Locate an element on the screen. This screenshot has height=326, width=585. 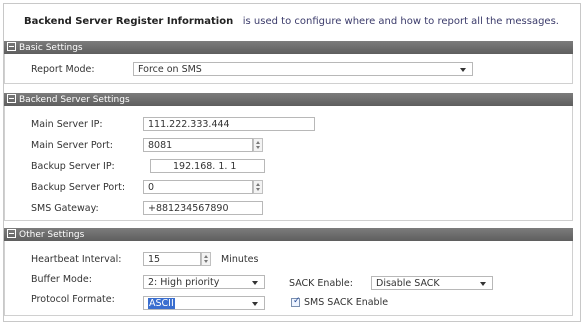
backup-server-ip-input: 192.168. 1. 1 is located at coordinates (207, 166).